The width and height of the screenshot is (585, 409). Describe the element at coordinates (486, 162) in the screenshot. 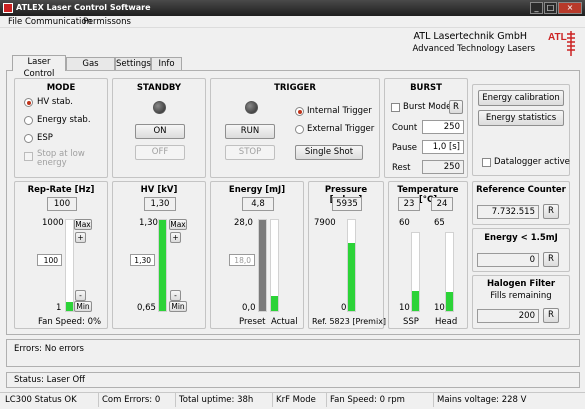

I see `datalogger-checkbox` at that location.